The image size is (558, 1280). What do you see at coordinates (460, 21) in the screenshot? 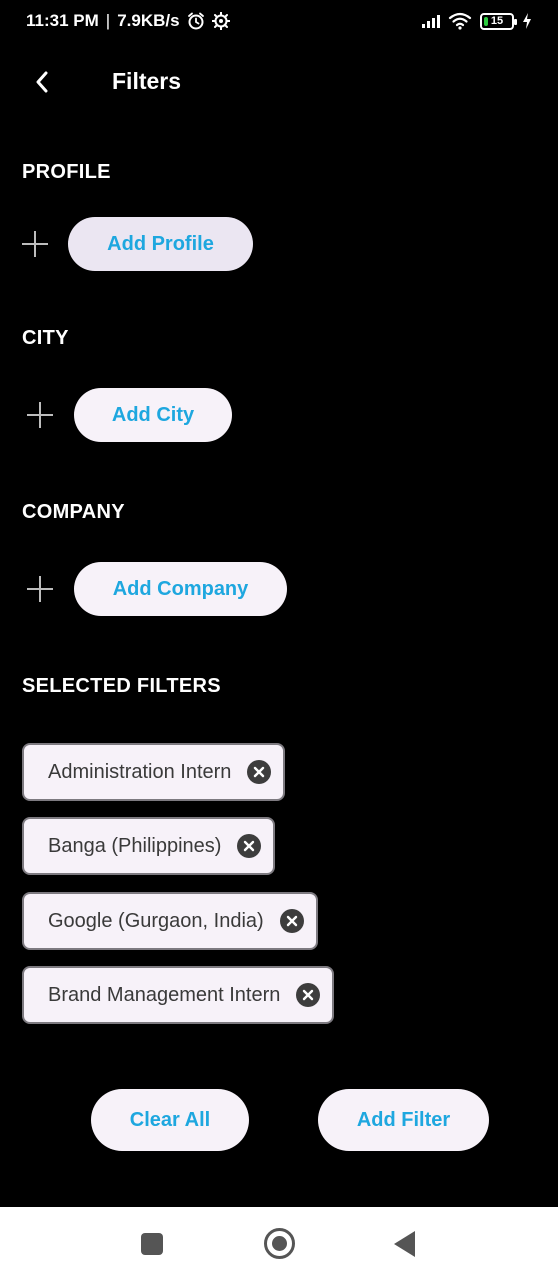
I see `wifi-icon` at bounding box center [460, 21].